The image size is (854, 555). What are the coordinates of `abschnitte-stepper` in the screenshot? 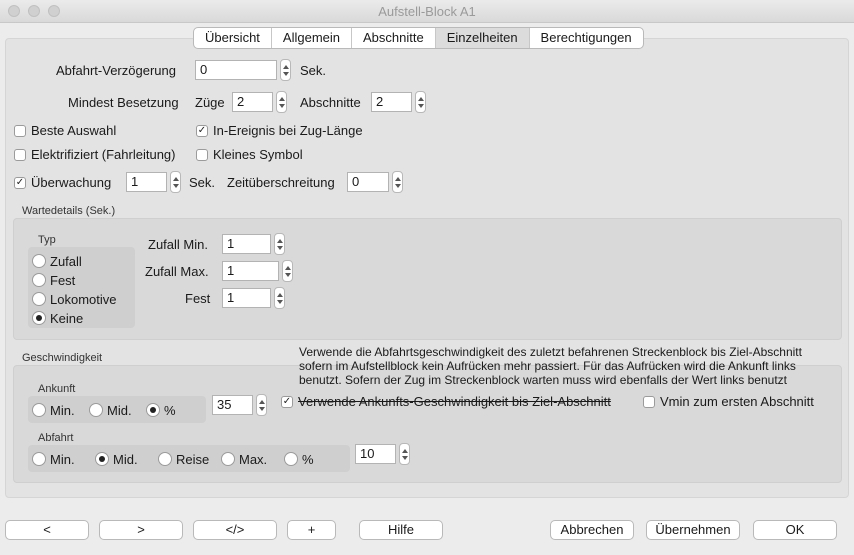 It's located at (420, 102).